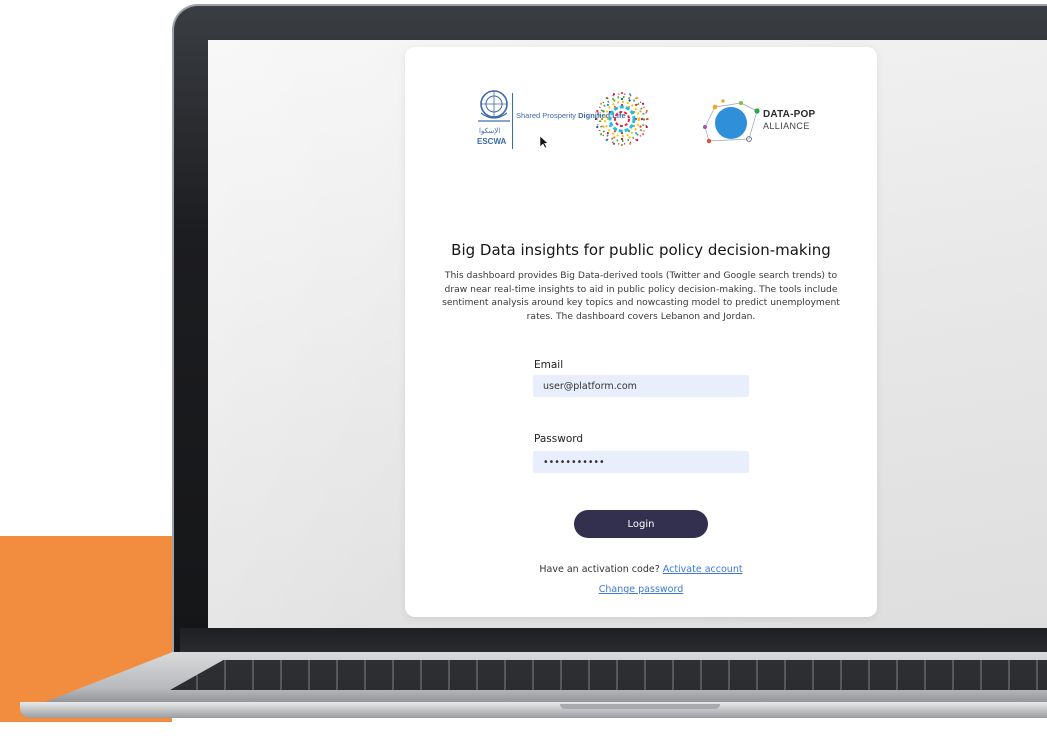  What do you see at coordinates (786, 126) in the screenshot?
I see `dpa-subtitle: ALLIANCE` at bounding box center [786, 126].